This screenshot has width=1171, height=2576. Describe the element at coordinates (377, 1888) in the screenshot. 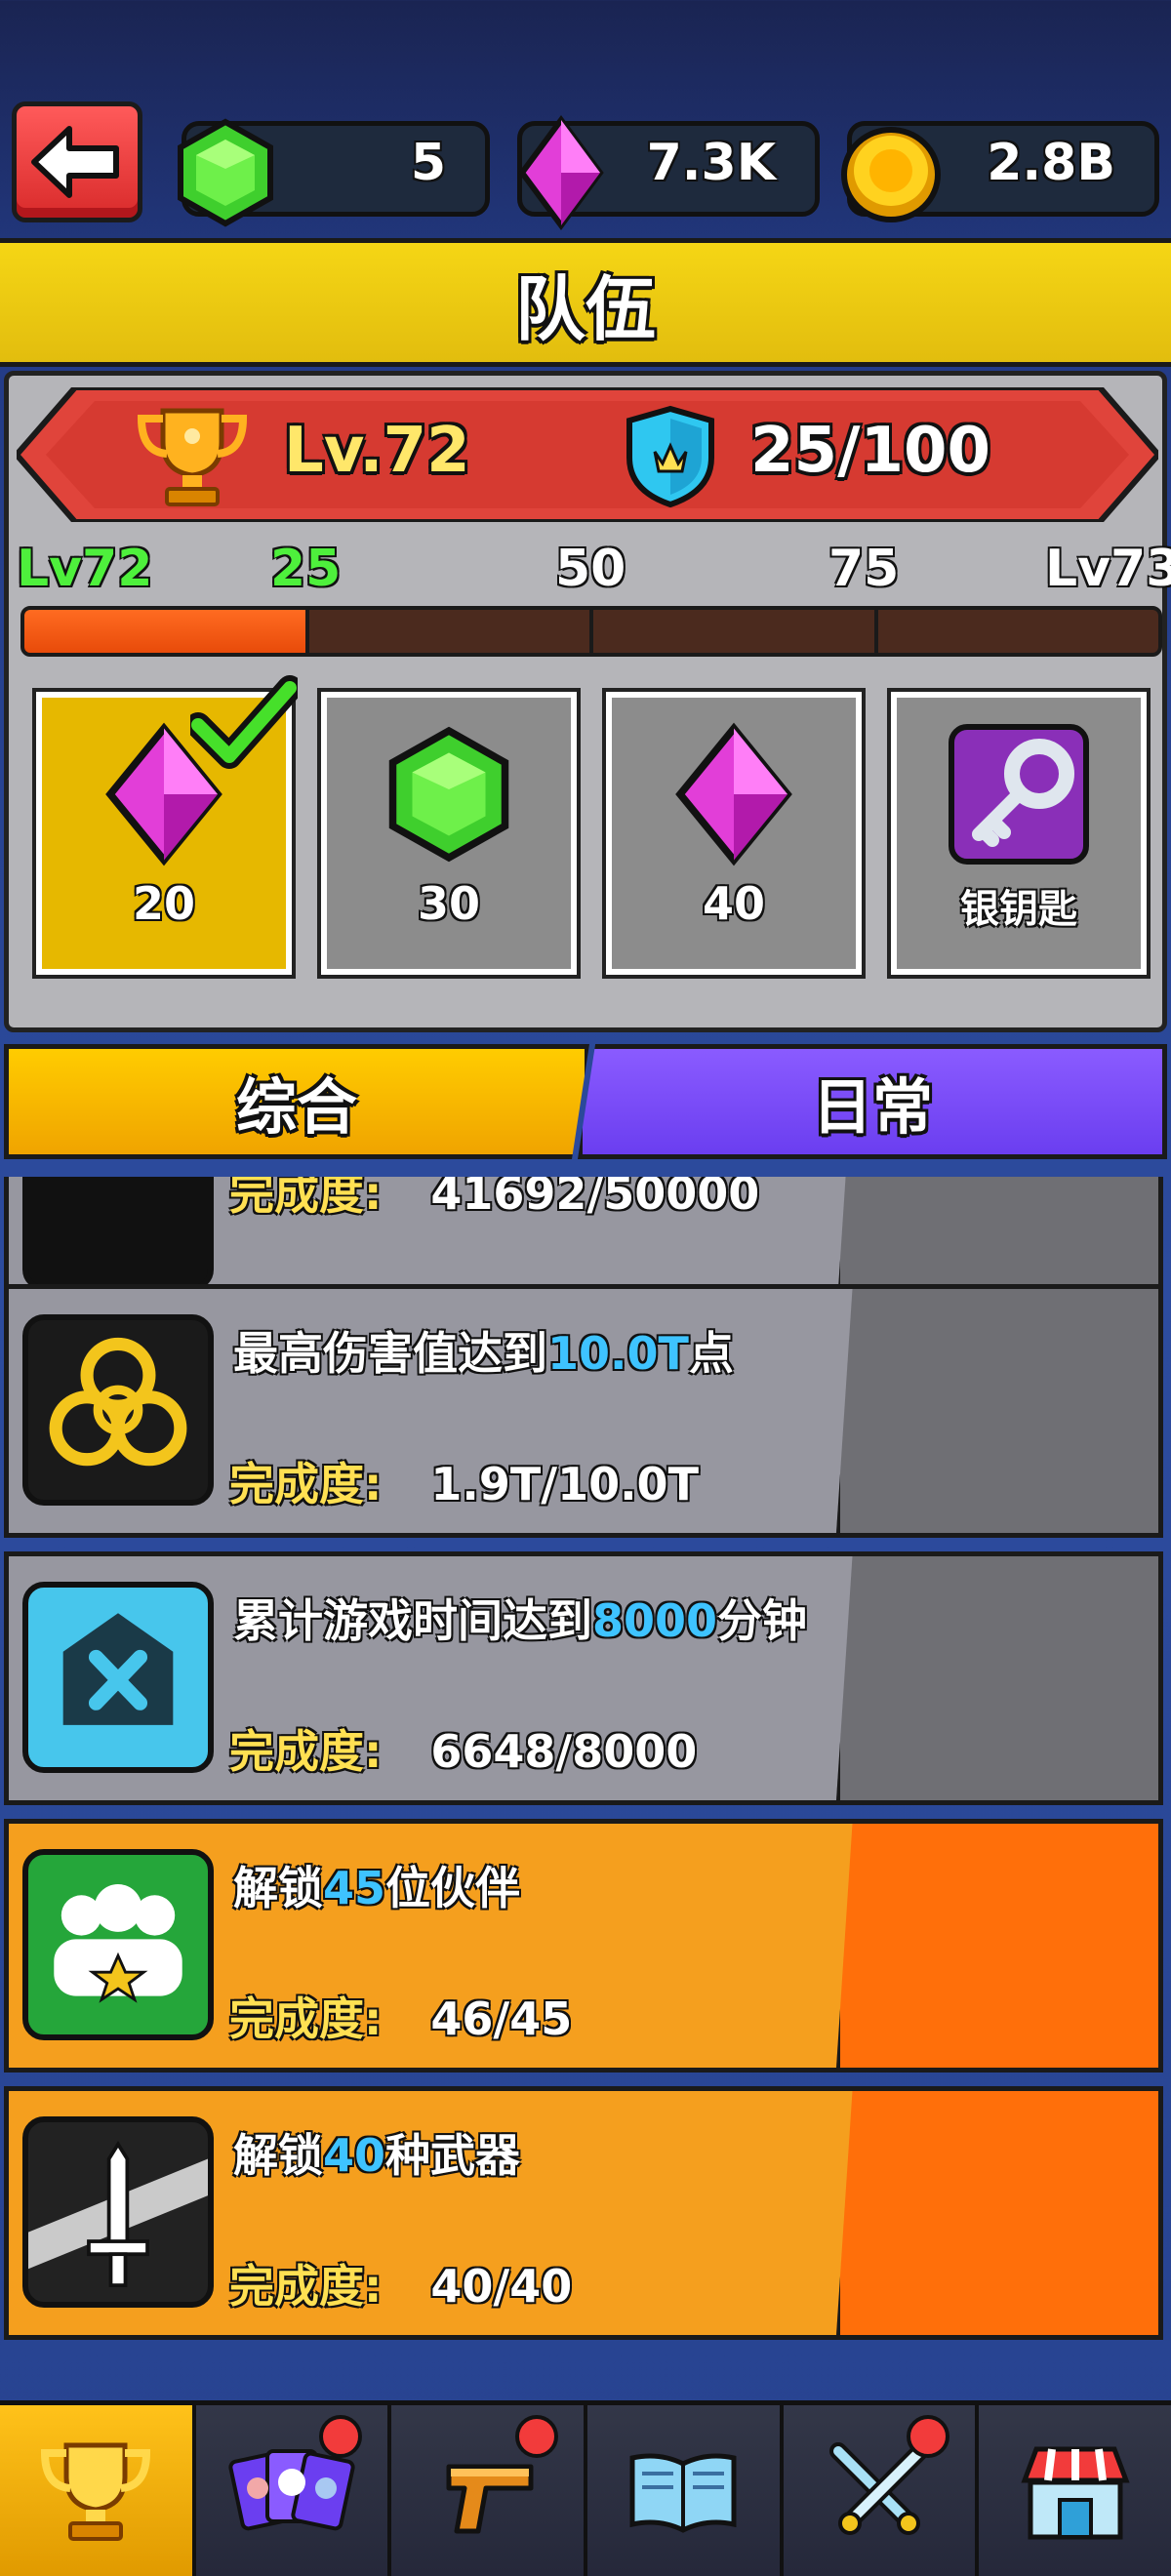

I see `task-title: 解锁45位伙伴` at that location.